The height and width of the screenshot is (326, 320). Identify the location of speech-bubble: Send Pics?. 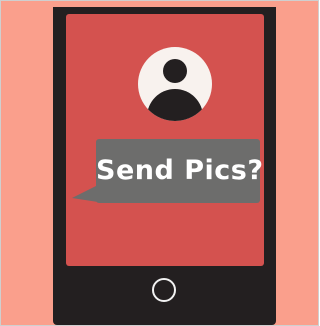
(168, 171).